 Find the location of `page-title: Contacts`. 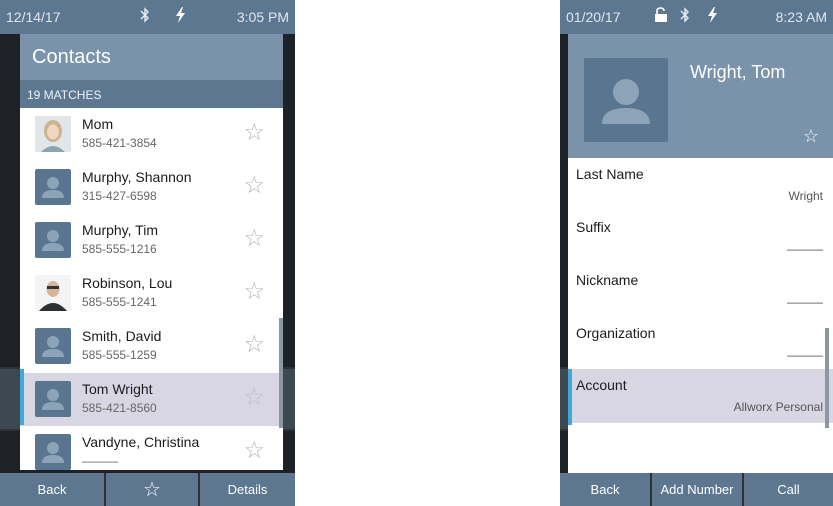

page-title: Contacts is located at coordinates (71, 57).